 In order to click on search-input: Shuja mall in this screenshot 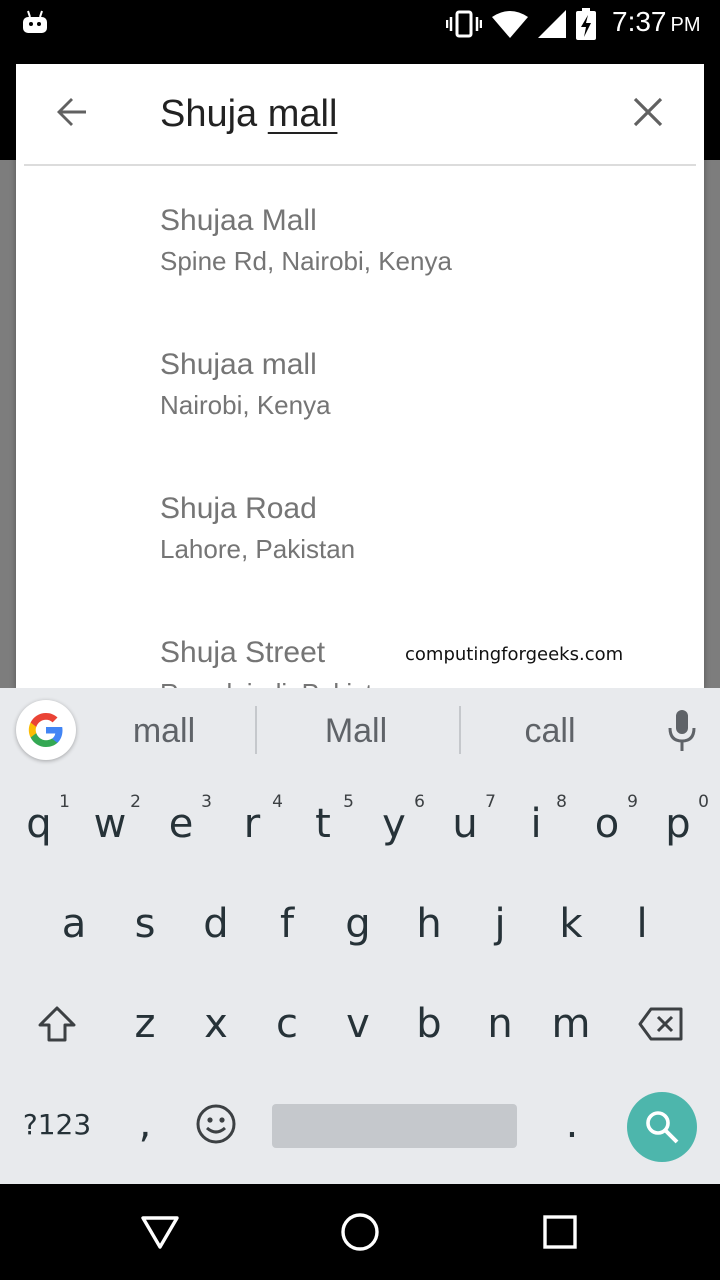, I will do `click(248, 114)`.